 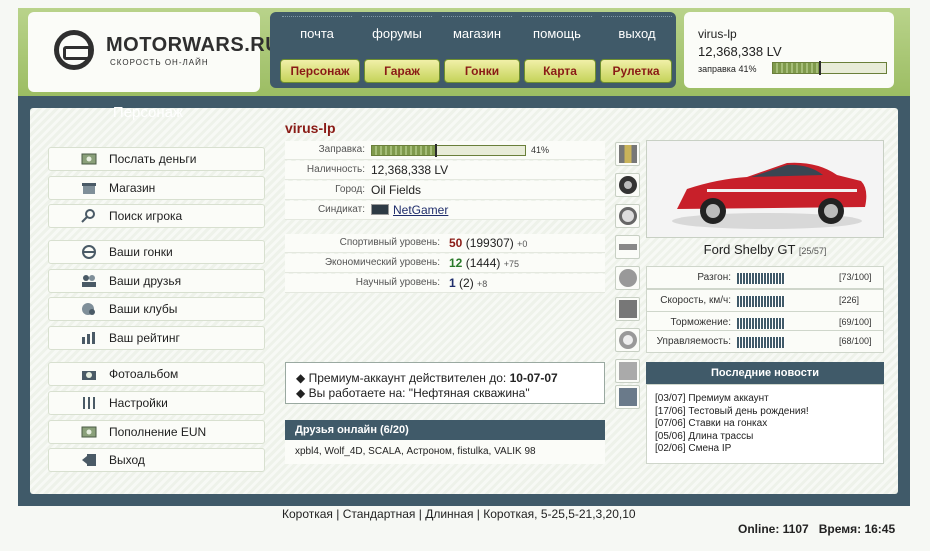 What do you see at coordinates (765, 300) in the screenshot?
I see `stat-speed: Скорость, км/ч: [226]` at bounding box center [765, 300].